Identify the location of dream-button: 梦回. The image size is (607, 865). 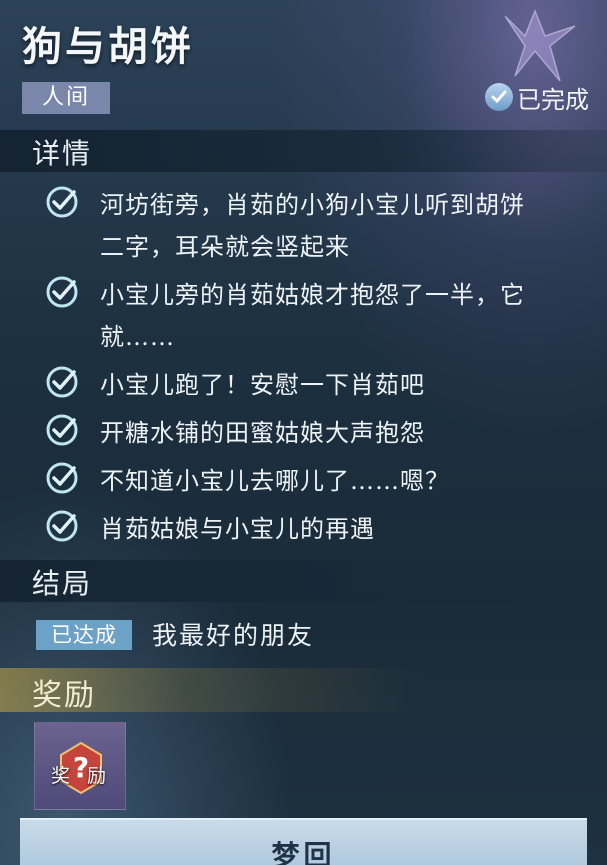
(303, 841).